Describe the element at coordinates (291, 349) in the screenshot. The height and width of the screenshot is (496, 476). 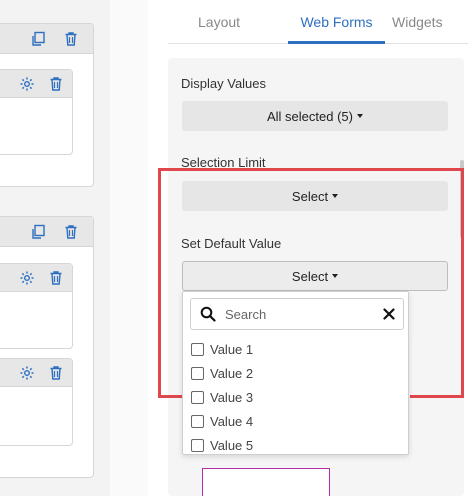
I see `option-item: Value 1` at that location.